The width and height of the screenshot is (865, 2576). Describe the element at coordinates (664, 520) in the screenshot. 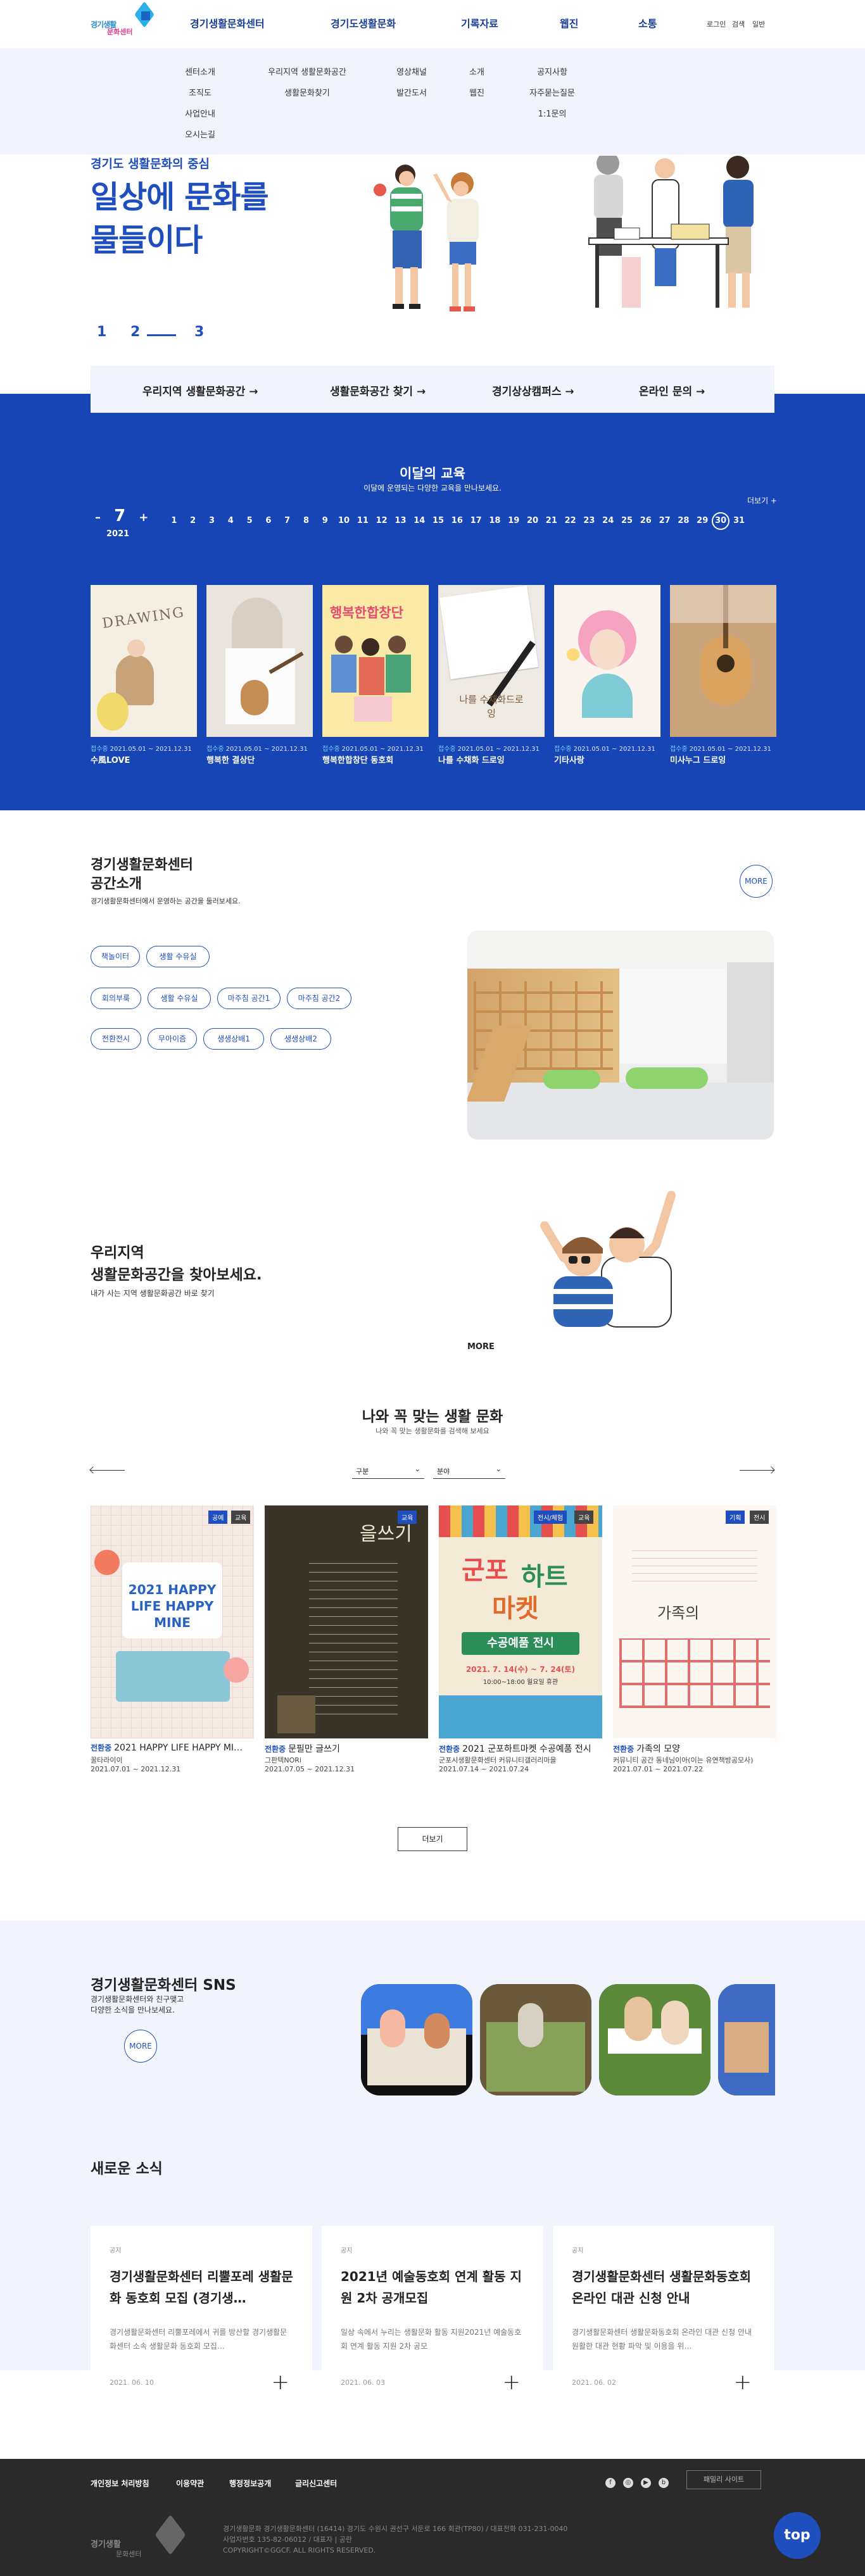

I see `day-item: 27` at that location.